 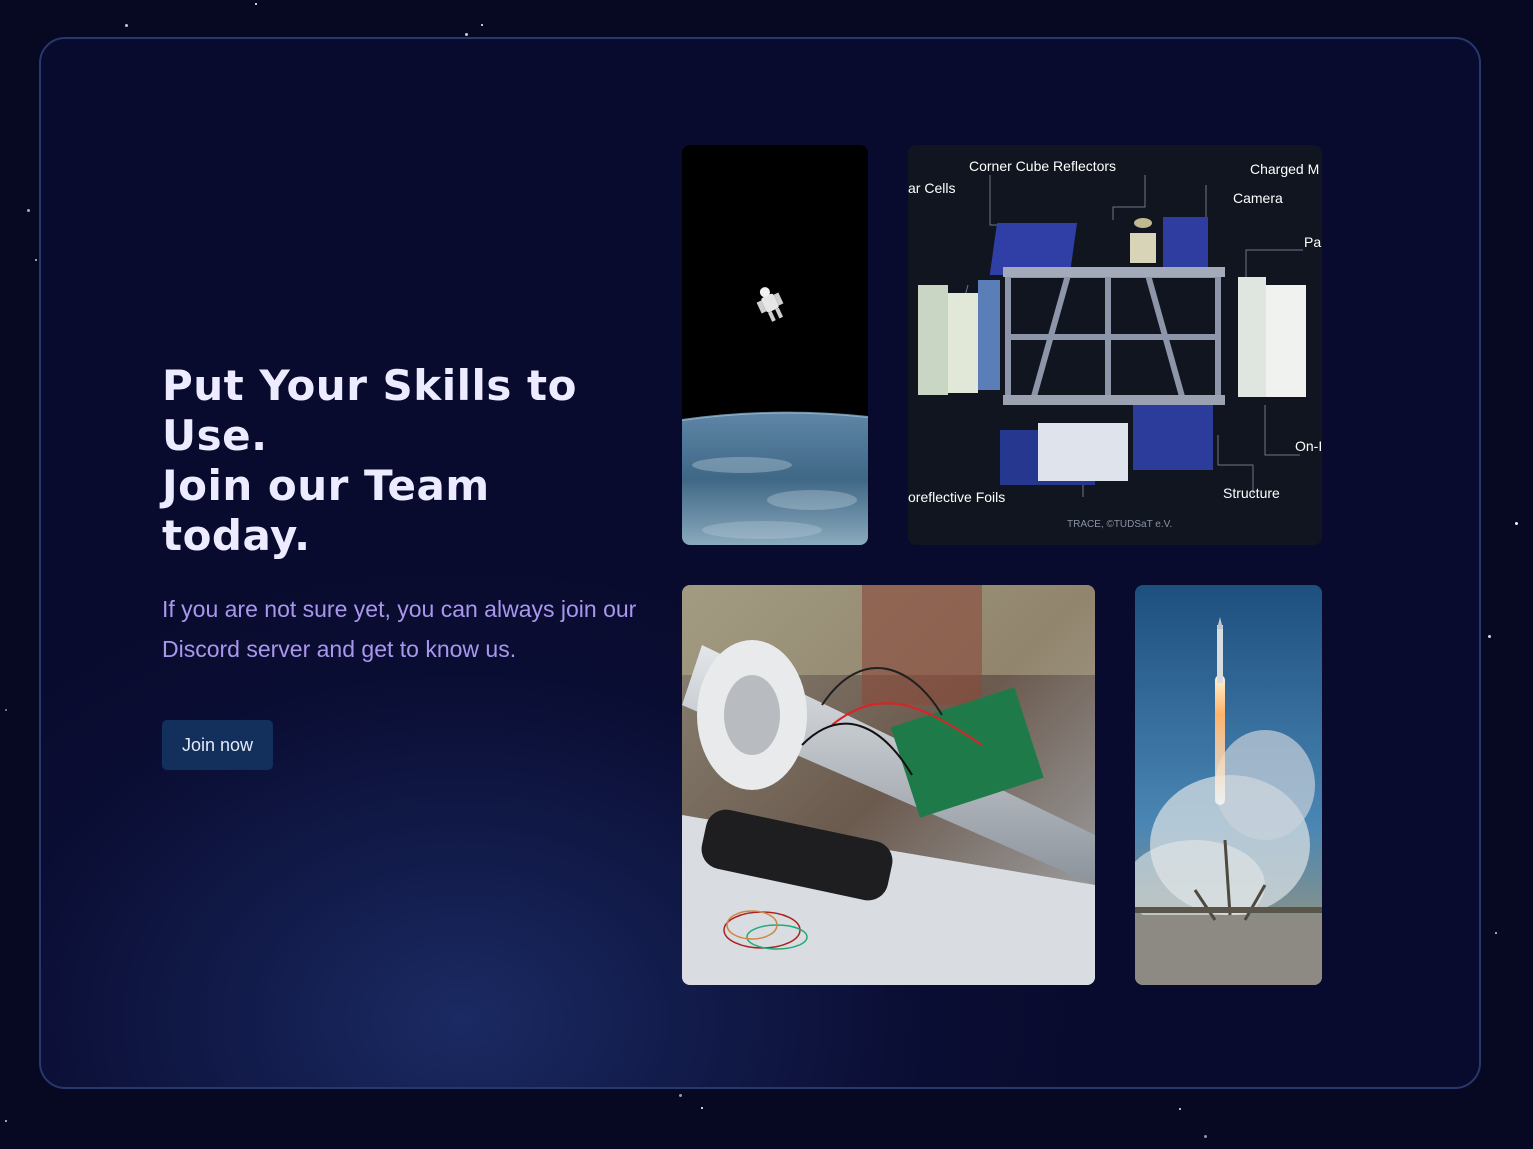 I want to click on diagram-credit: TRACE, ©TUDSaT e.V., so click(x=1119, y=524).